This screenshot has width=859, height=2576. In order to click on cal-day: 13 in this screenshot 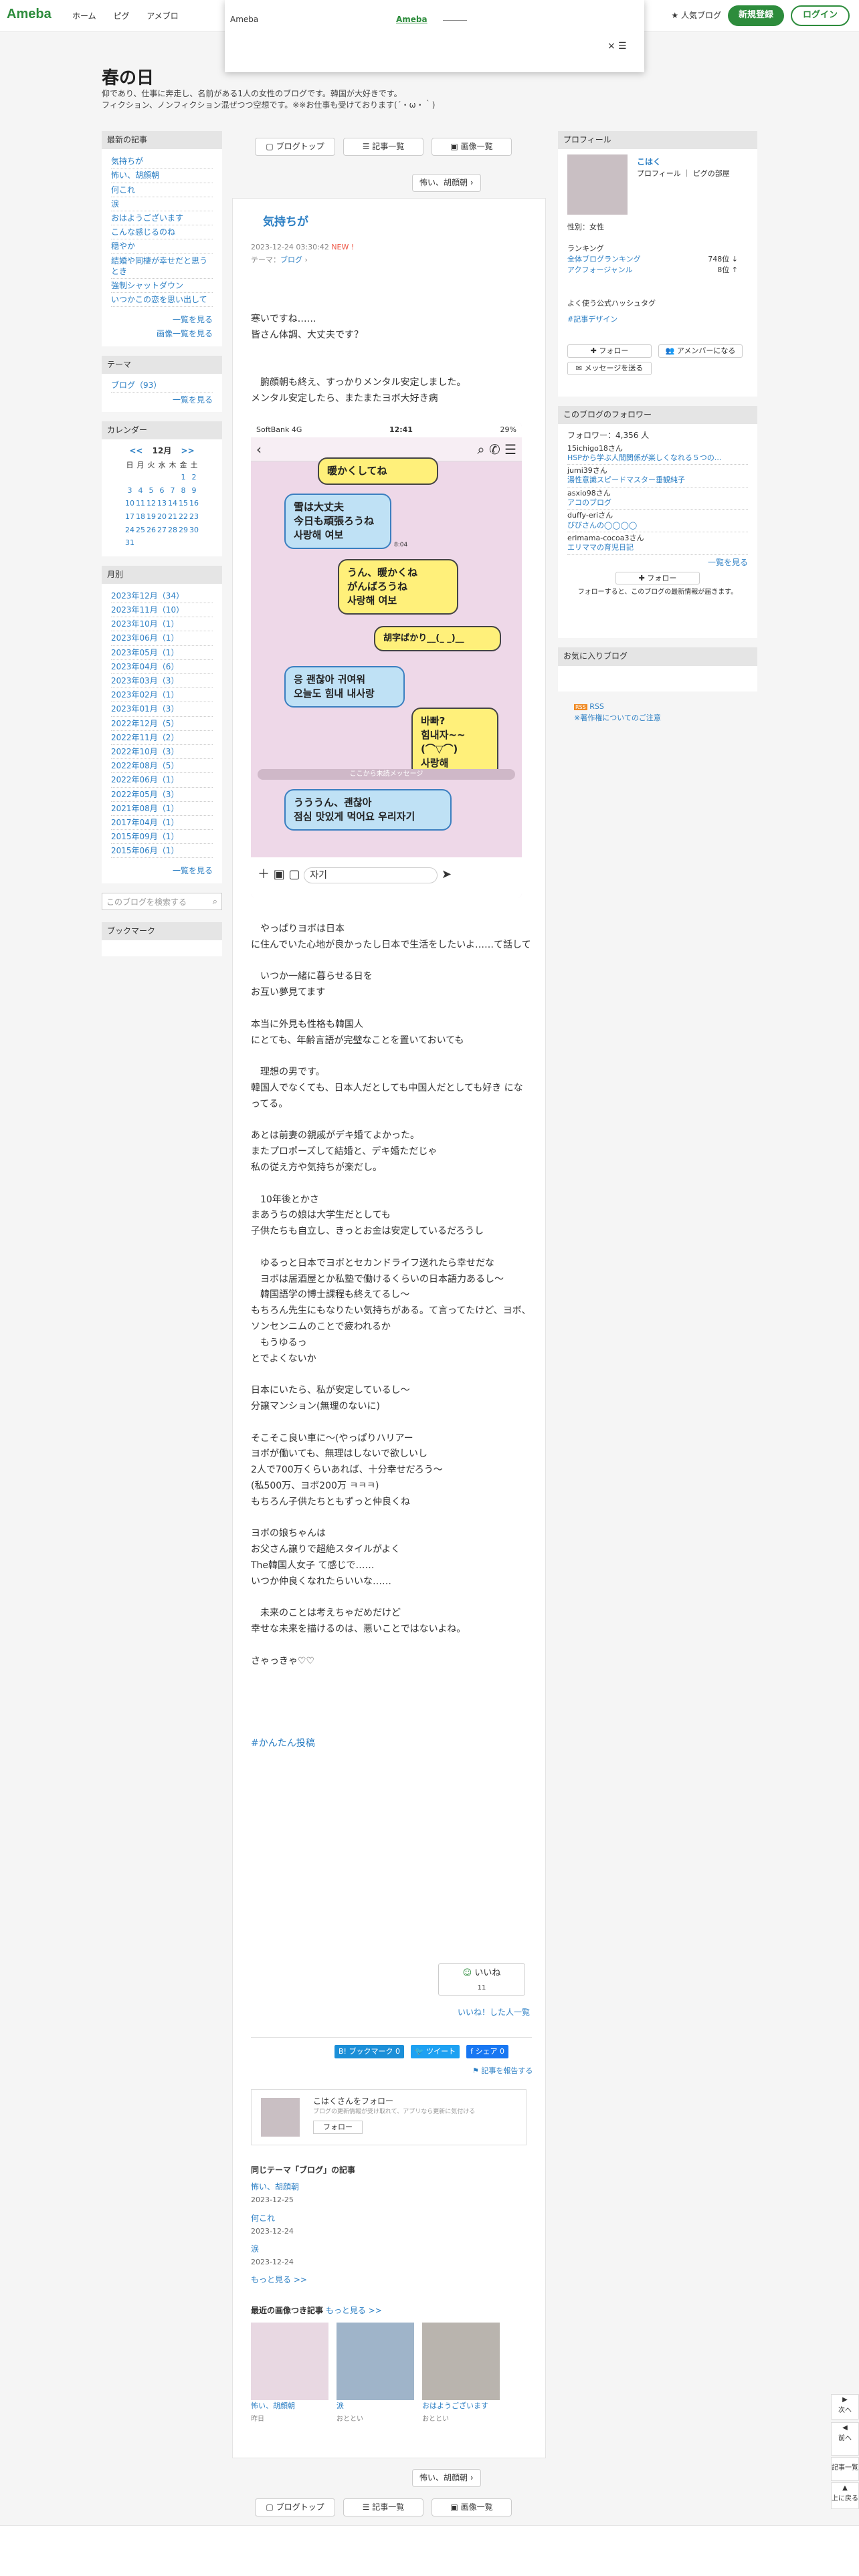, I will do `click(162, 504)`.